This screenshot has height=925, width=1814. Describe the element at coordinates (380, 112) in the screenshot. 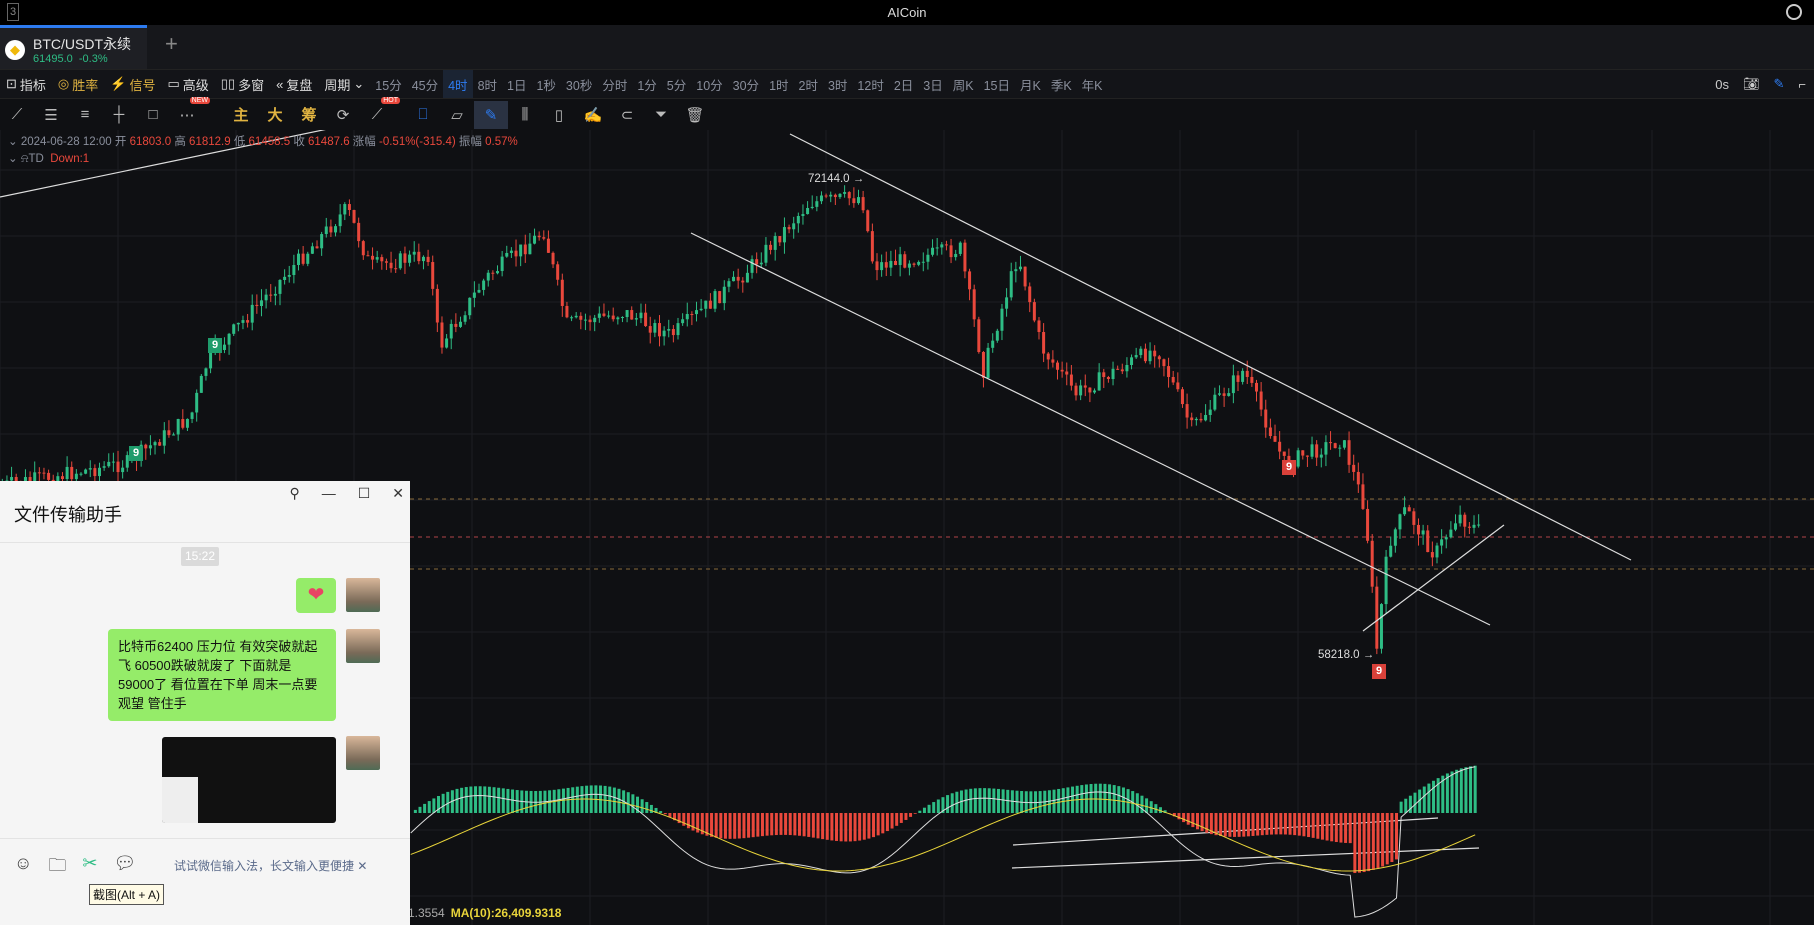

I see `brush-icon: ⟋ HOT` at that location.